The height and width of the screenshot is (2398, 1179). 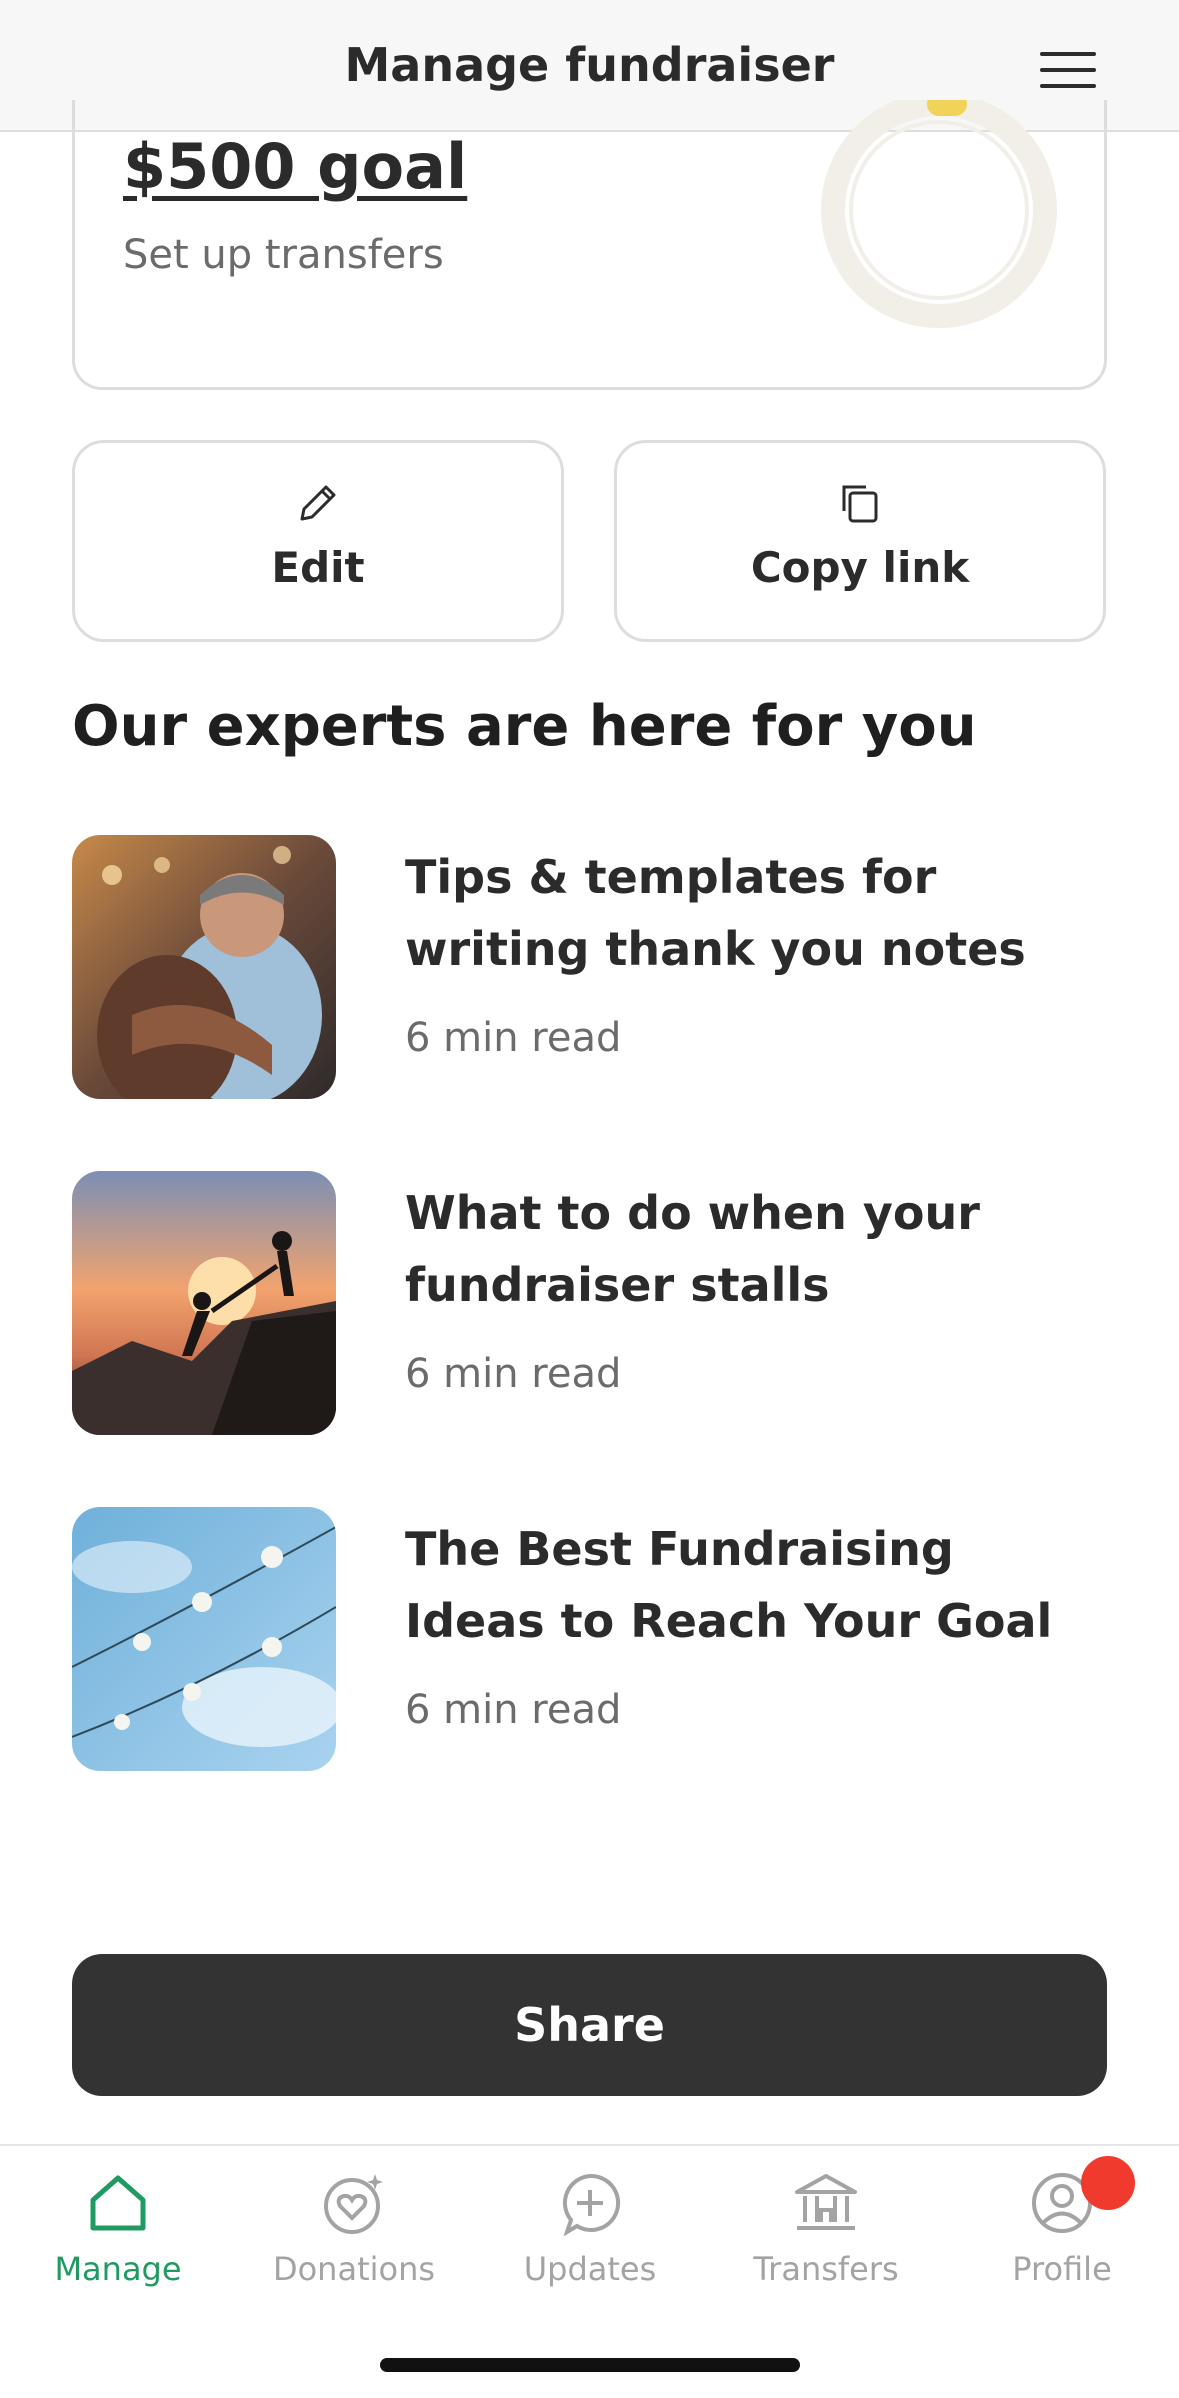 What do you see at coordinates (826, 2269) in the screenshot?
I see `tab-label: Transfers` at bounding box center [826, 2269].